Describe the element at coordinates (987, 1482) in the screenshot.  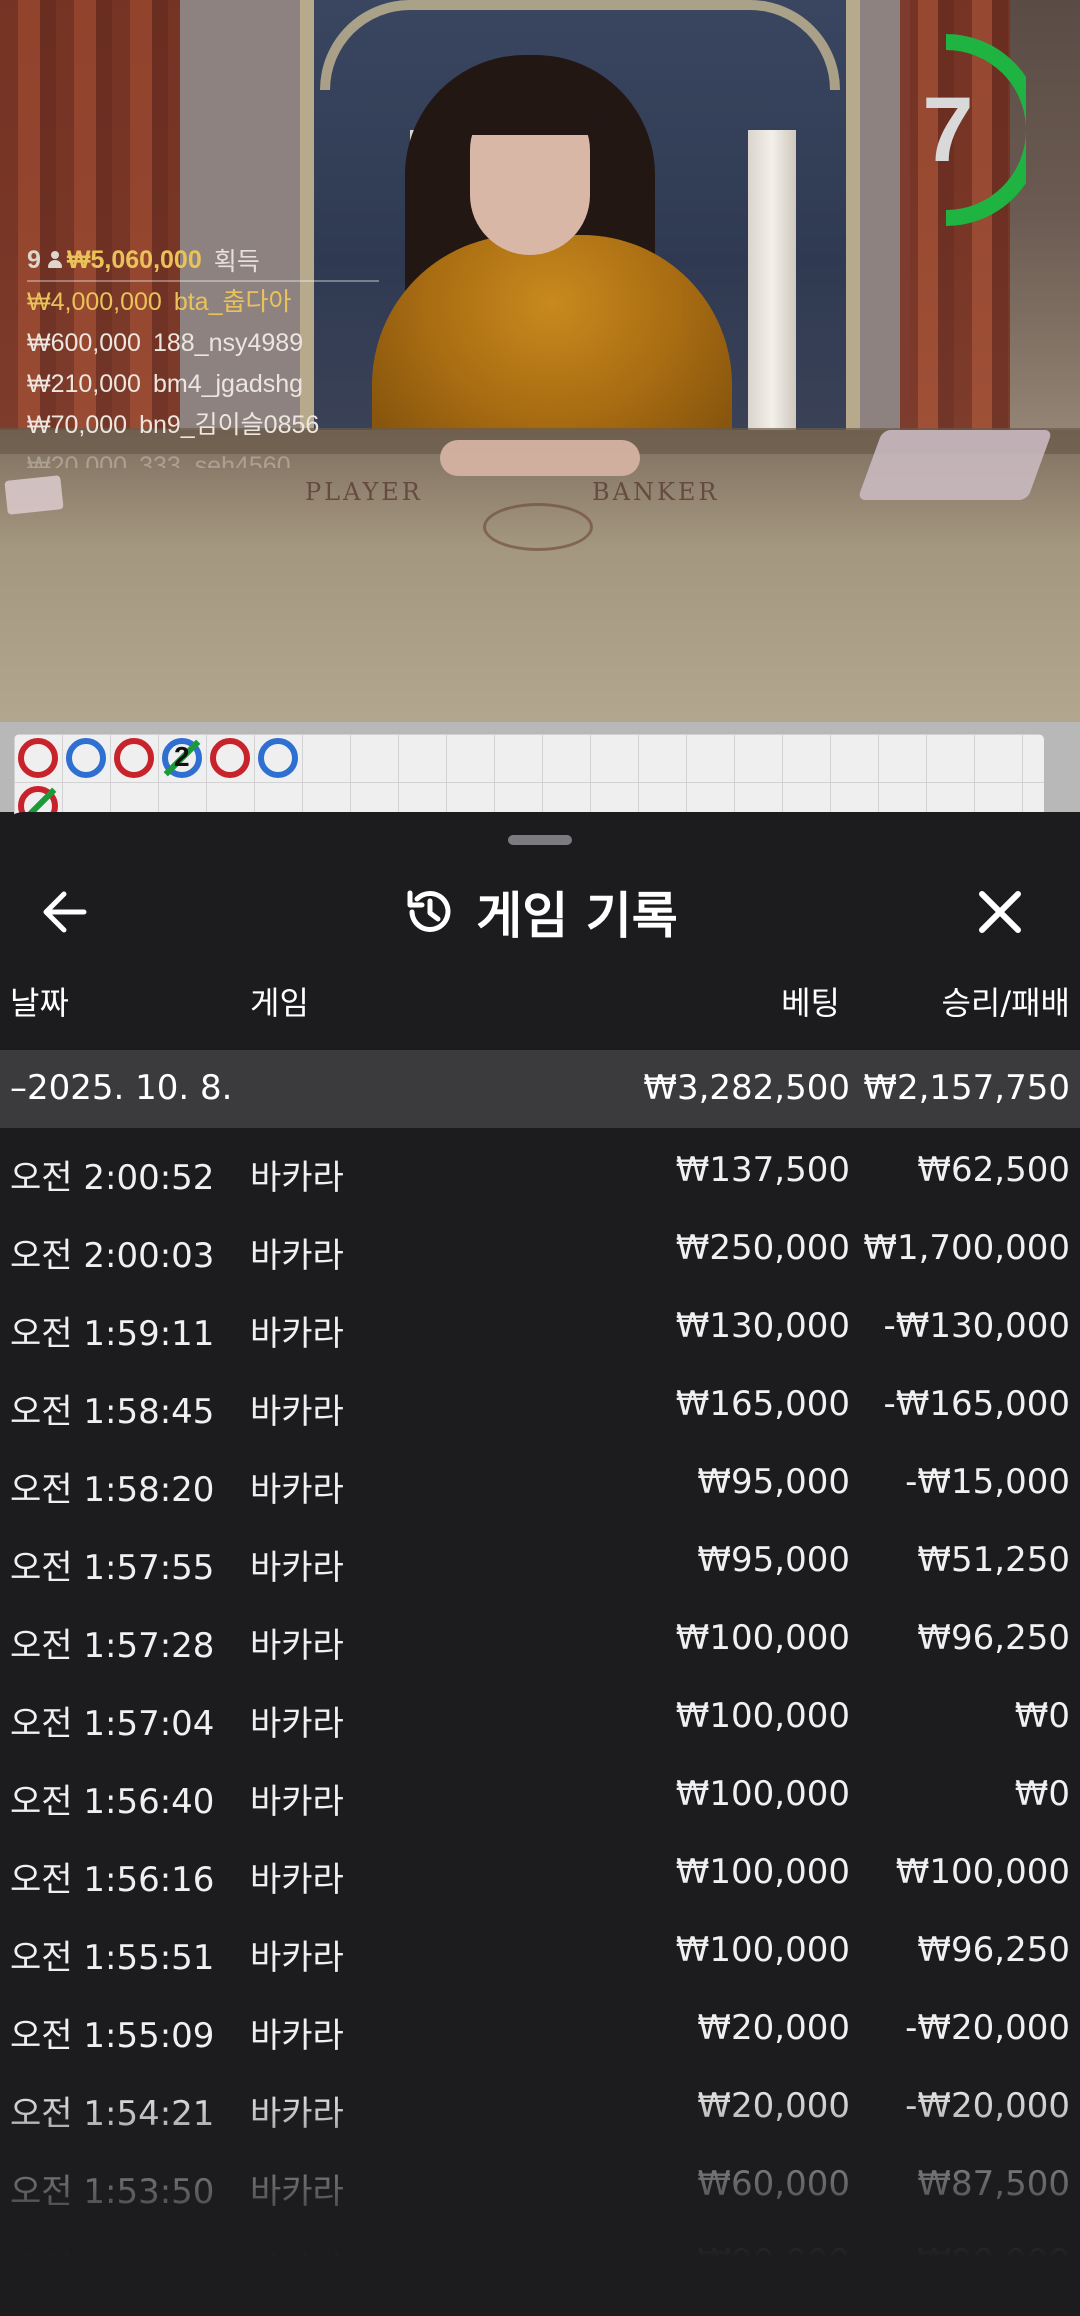
I see `row-win-loss: -₩15,000` at that location.